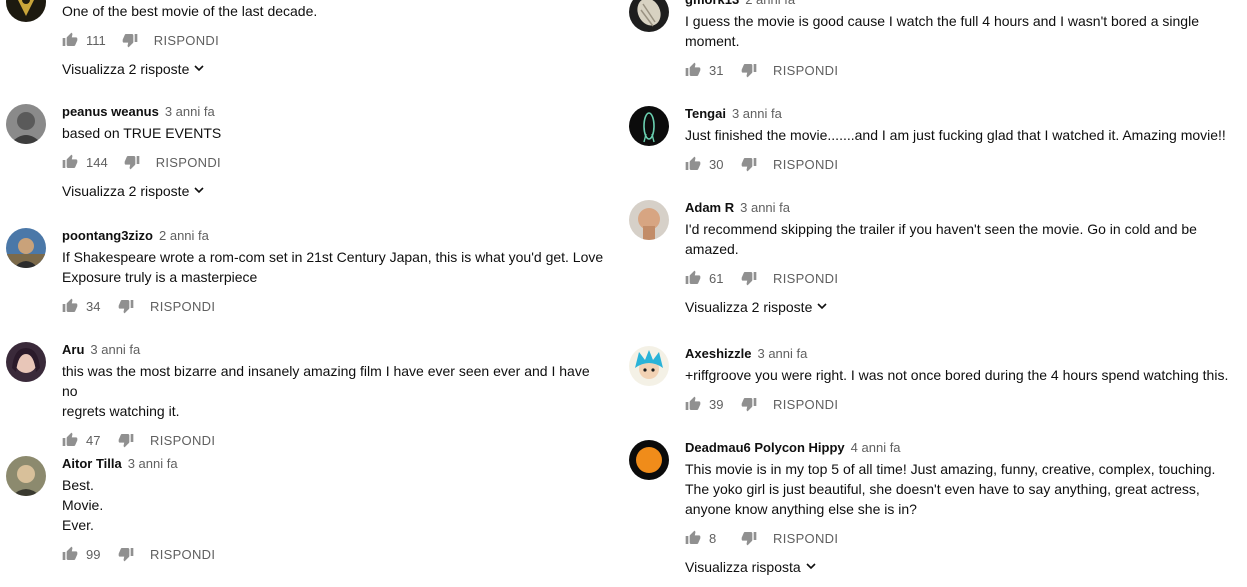  I want to click on author-name: Aitor Tilla, so click(92, 463).